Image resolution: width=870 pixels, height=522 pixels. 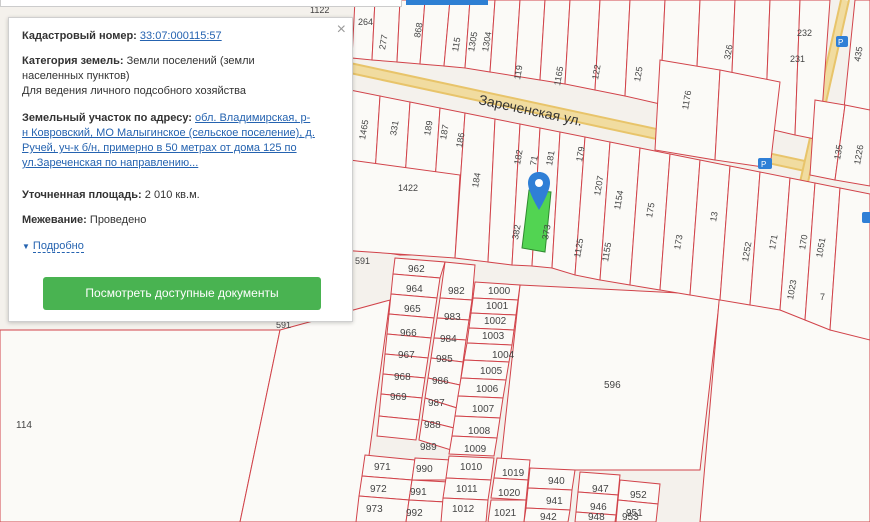 I want to click on view-documents-button: Посмотреть доступные документы, so click(x=182, y=293).